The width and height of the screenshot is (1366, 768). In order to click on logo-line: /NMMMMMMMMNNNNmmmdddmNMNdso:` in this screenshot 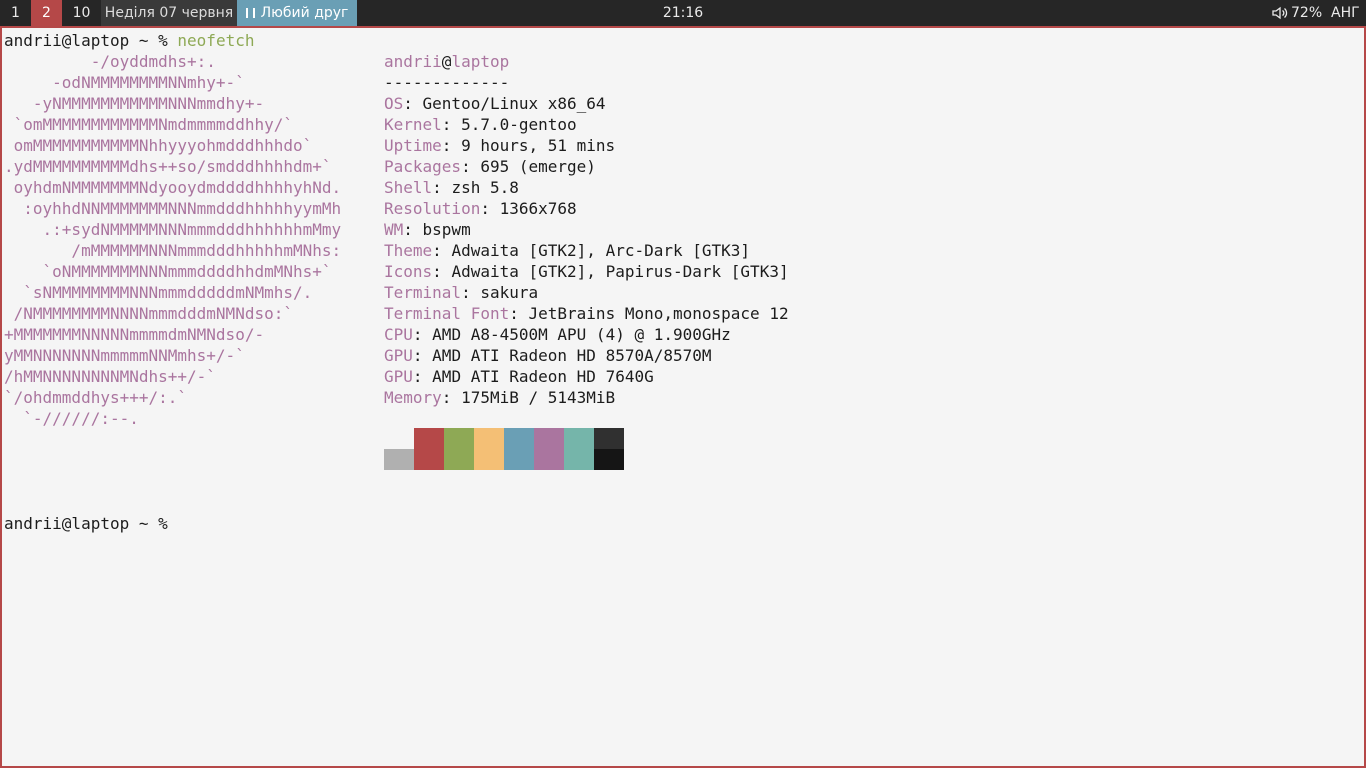, I will do `click(148, 313)`.